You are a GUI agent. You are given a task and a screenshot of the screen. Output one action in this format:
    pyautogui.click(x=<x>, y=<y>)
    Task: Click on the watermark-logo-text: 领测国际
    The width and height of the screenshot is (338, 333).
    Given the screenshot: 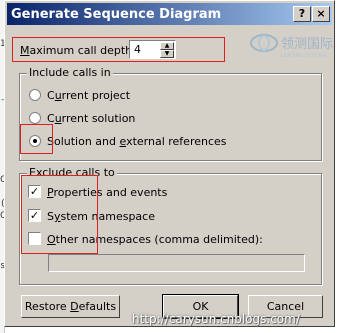 What is the action you would take?
    pyautogui.click(x=307, y=44)
    